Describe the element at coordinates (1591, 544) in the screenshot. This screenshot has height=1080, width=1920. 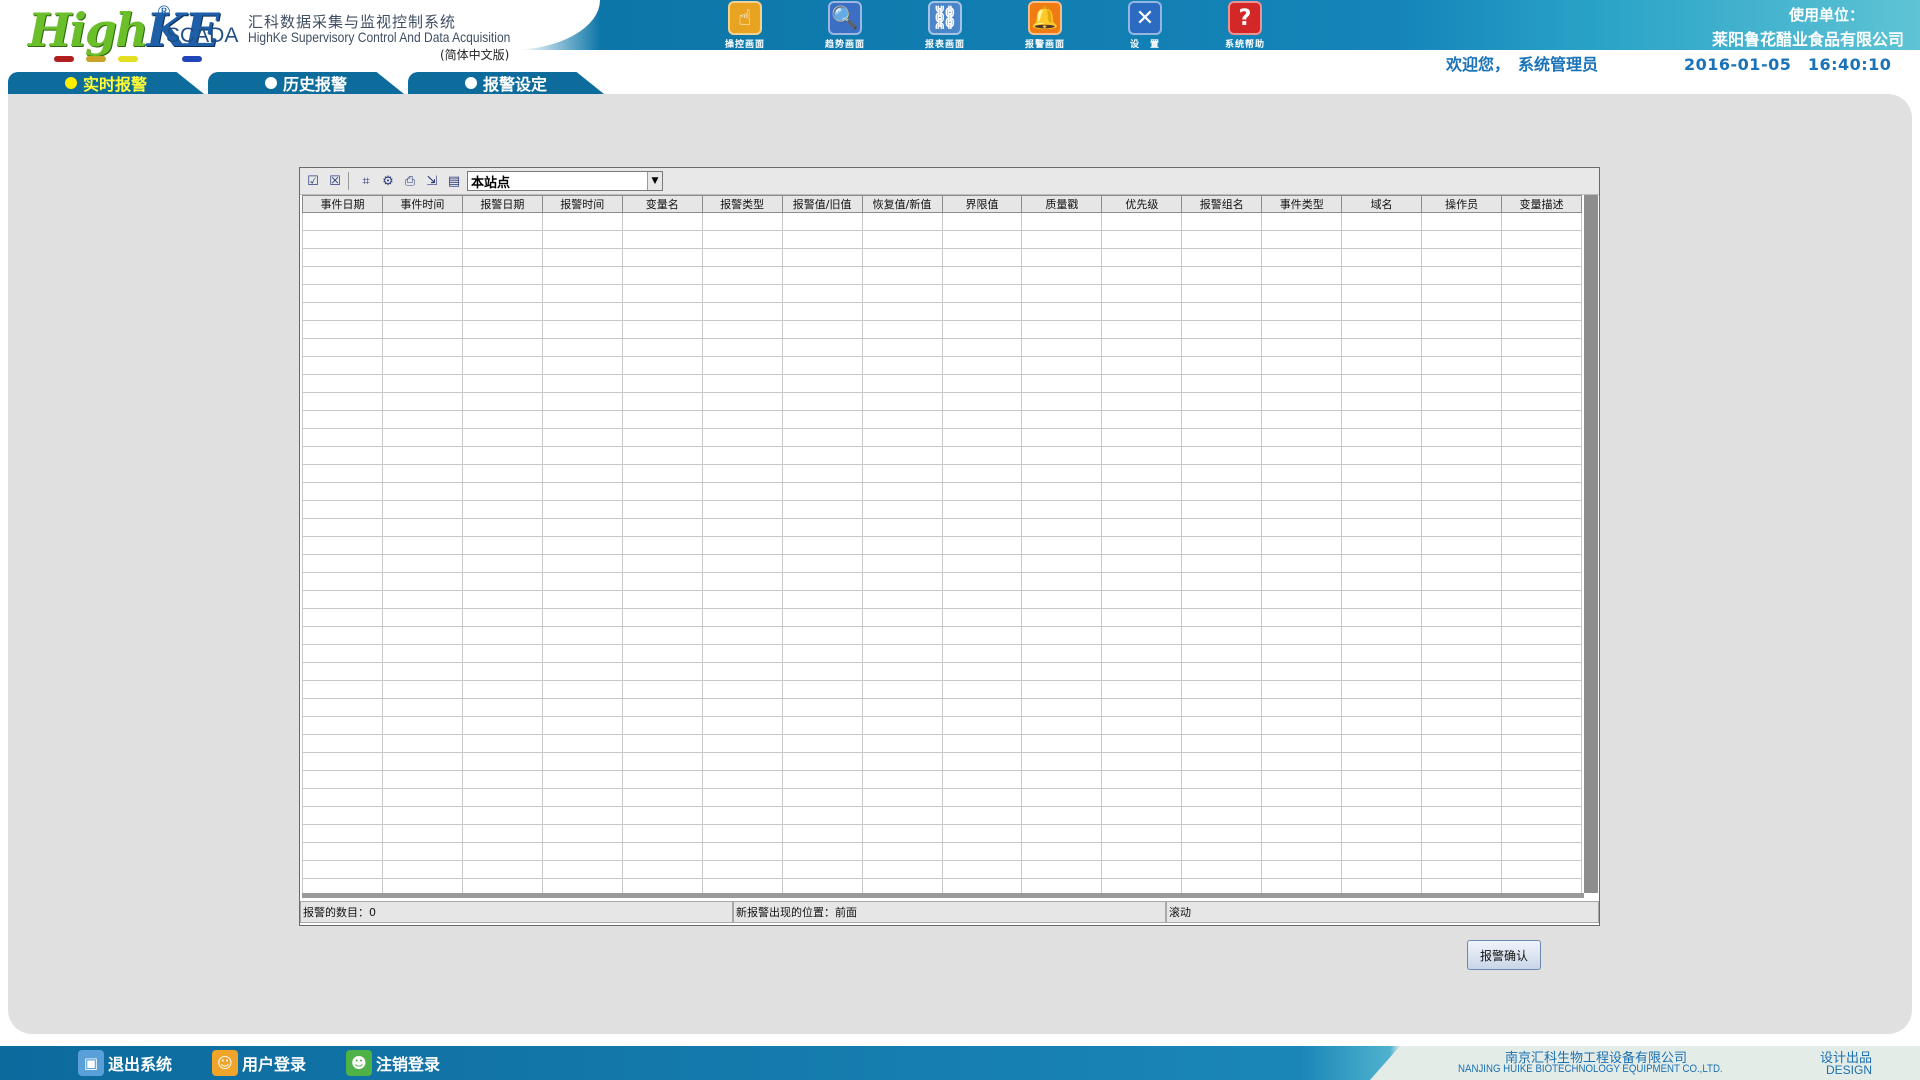
I see `vertical-scrollbar` at that location.